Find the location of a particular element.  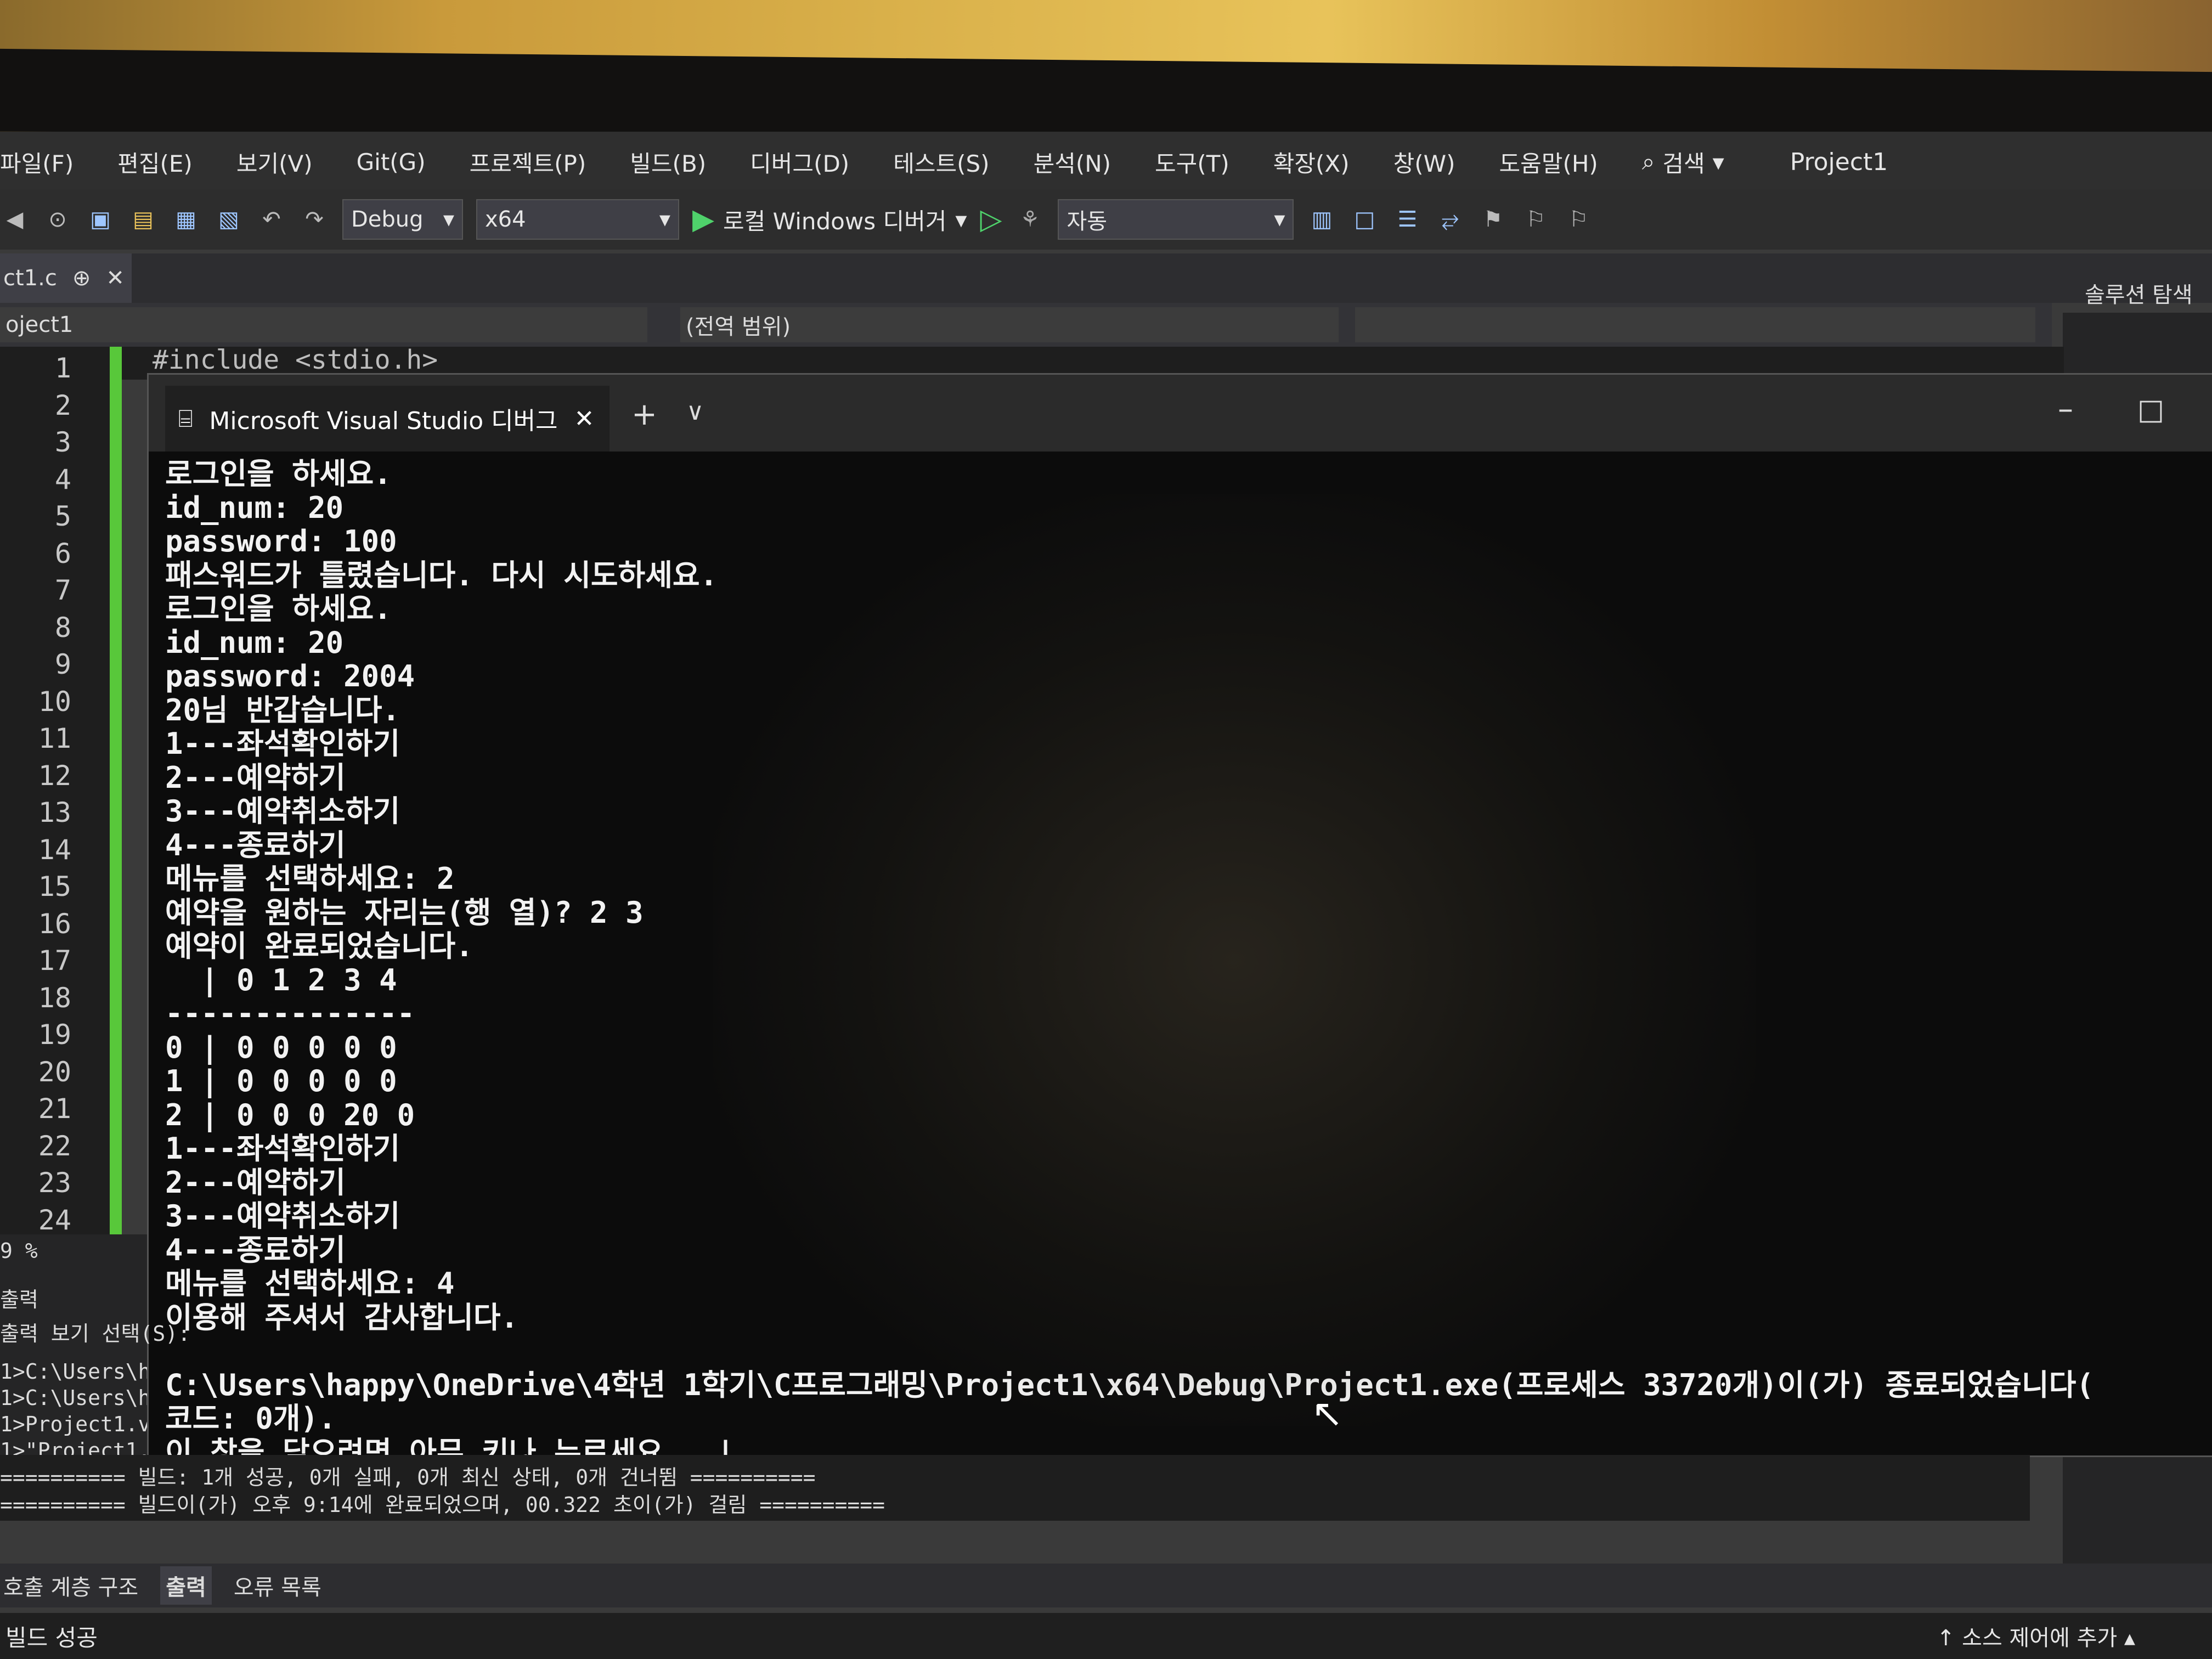

run-label: 로컬 Windows 디버거 is located at coordinates (835, 221).